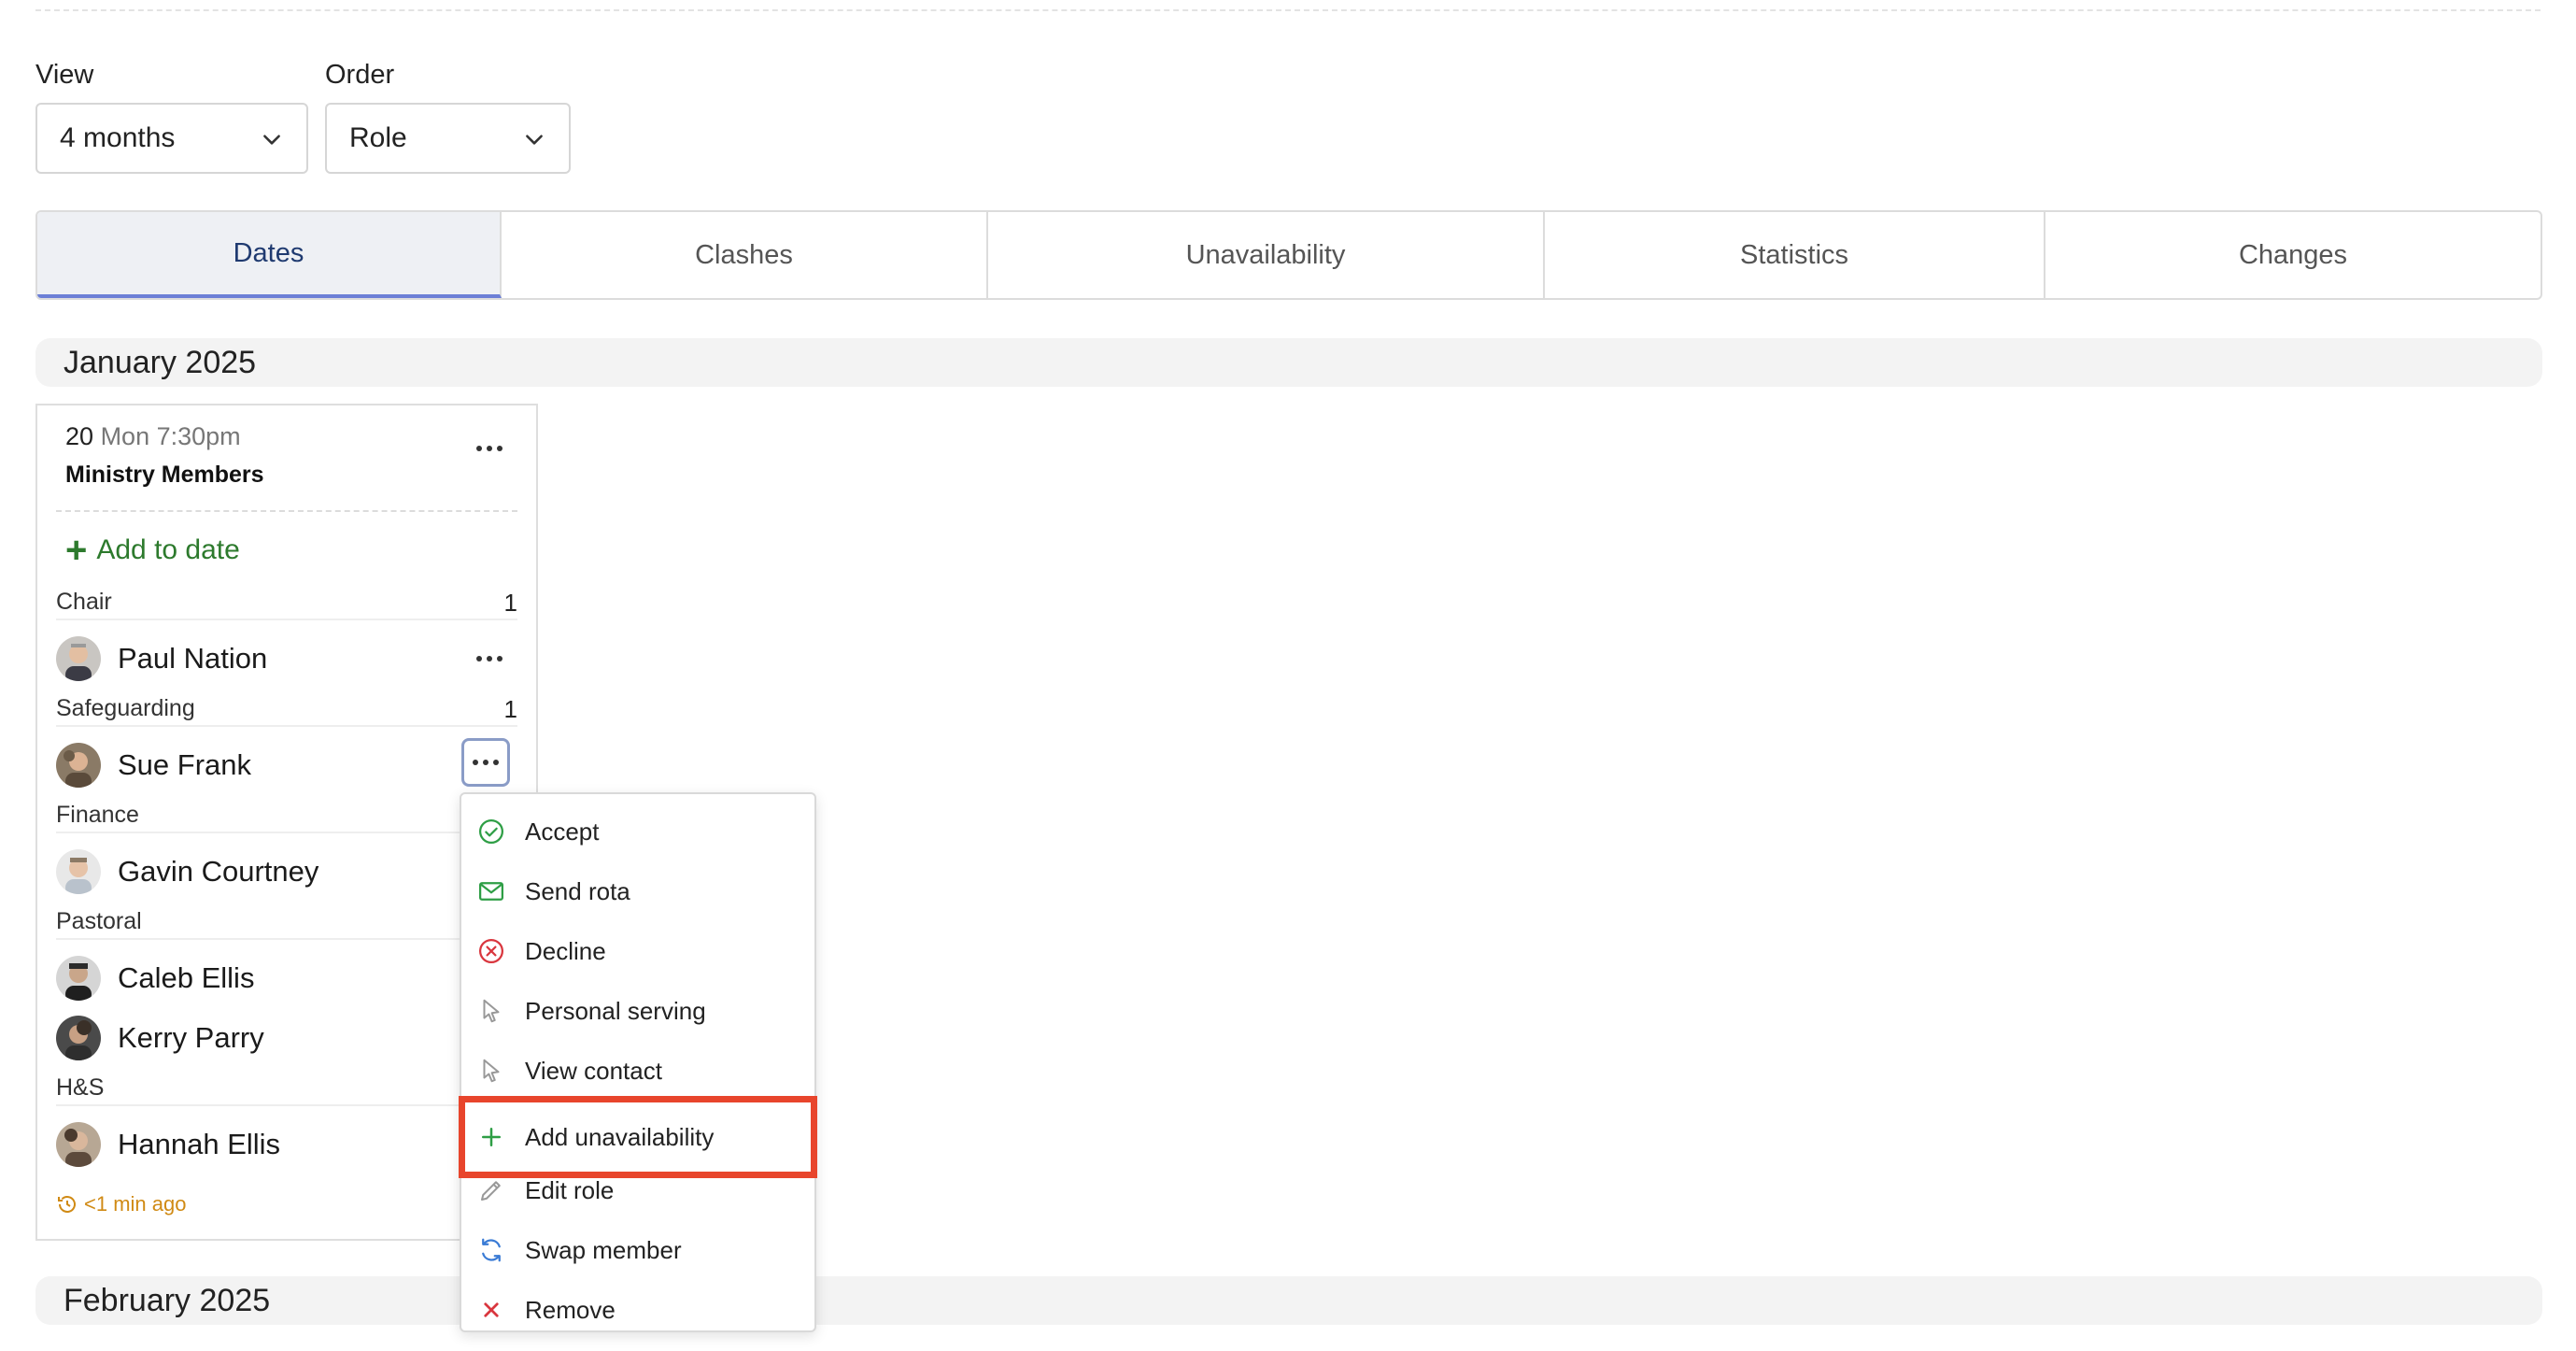 The image size is (2576, 1351). I want to click on menu-item-decline: Decline, so click(637, 951).